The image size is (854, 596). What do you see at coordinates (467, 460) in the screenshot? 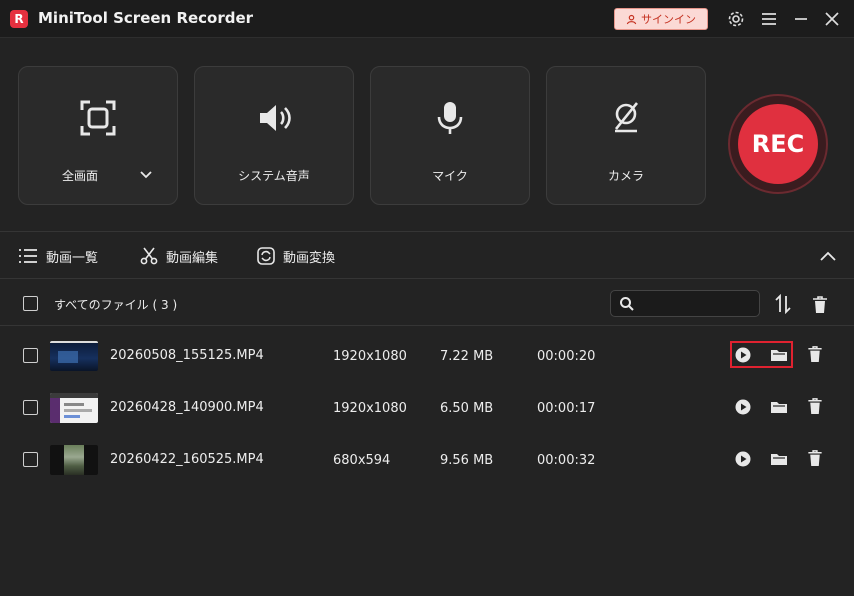
I see `file-size: 9.56 MB` at bounding box center [467, 460].